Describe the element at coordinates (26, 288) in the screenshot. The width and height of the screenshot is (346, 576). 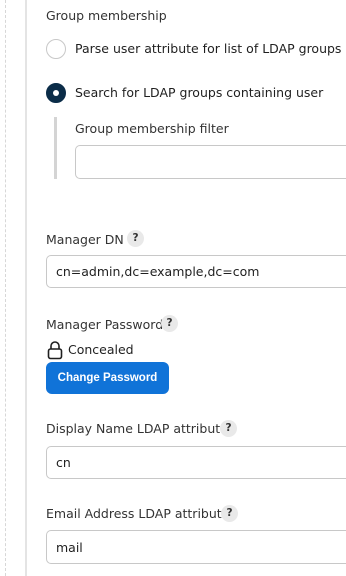
I see `section-divider` at that location.